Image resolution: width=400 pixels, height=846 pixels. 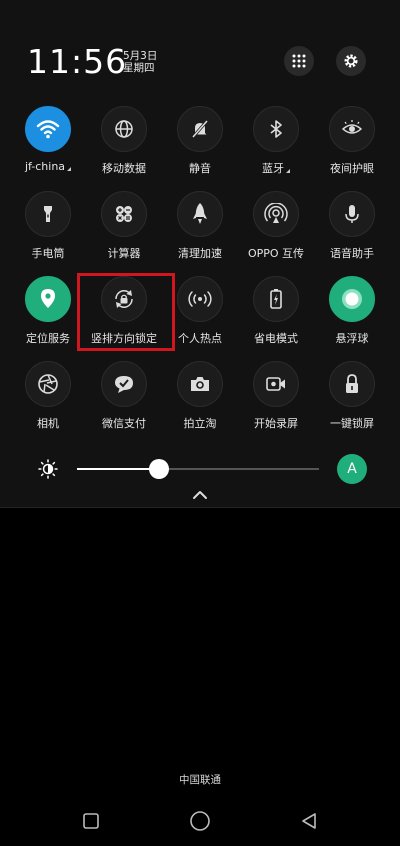 I want to click on collapse-chevron-icon, so click(x=200, y=495).